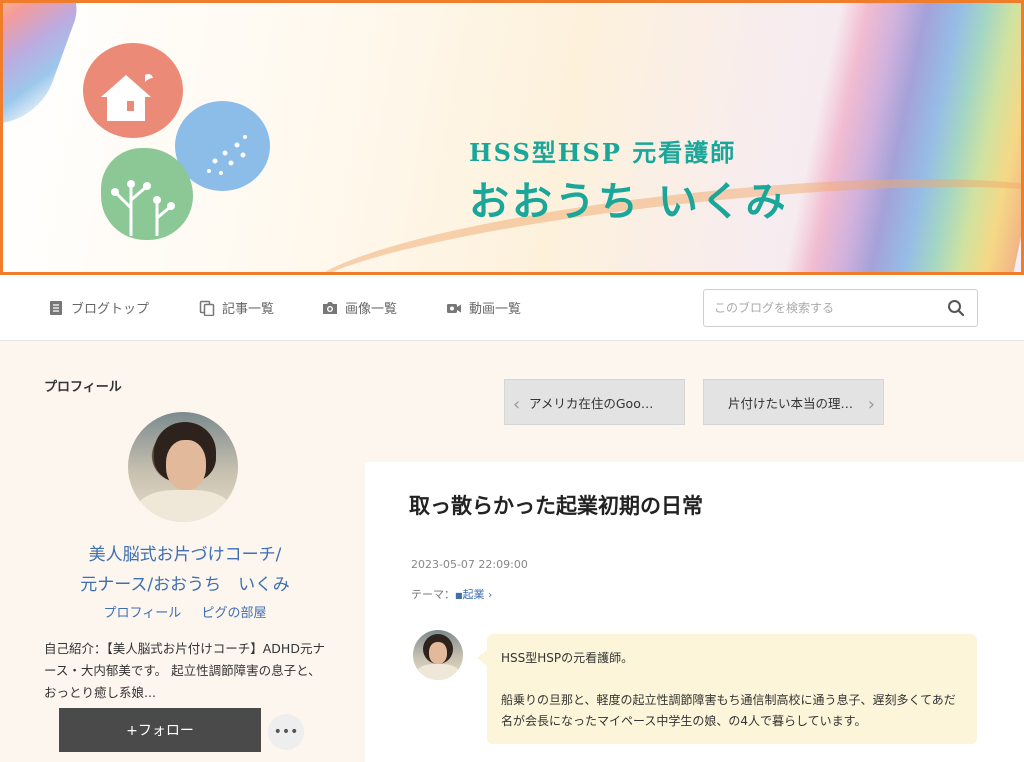 This screenshot has height=762, width=1024. Describe the element at coordinates (433, 594) in the screenshot. I see `theme-prefix: テーマ：` at that location.